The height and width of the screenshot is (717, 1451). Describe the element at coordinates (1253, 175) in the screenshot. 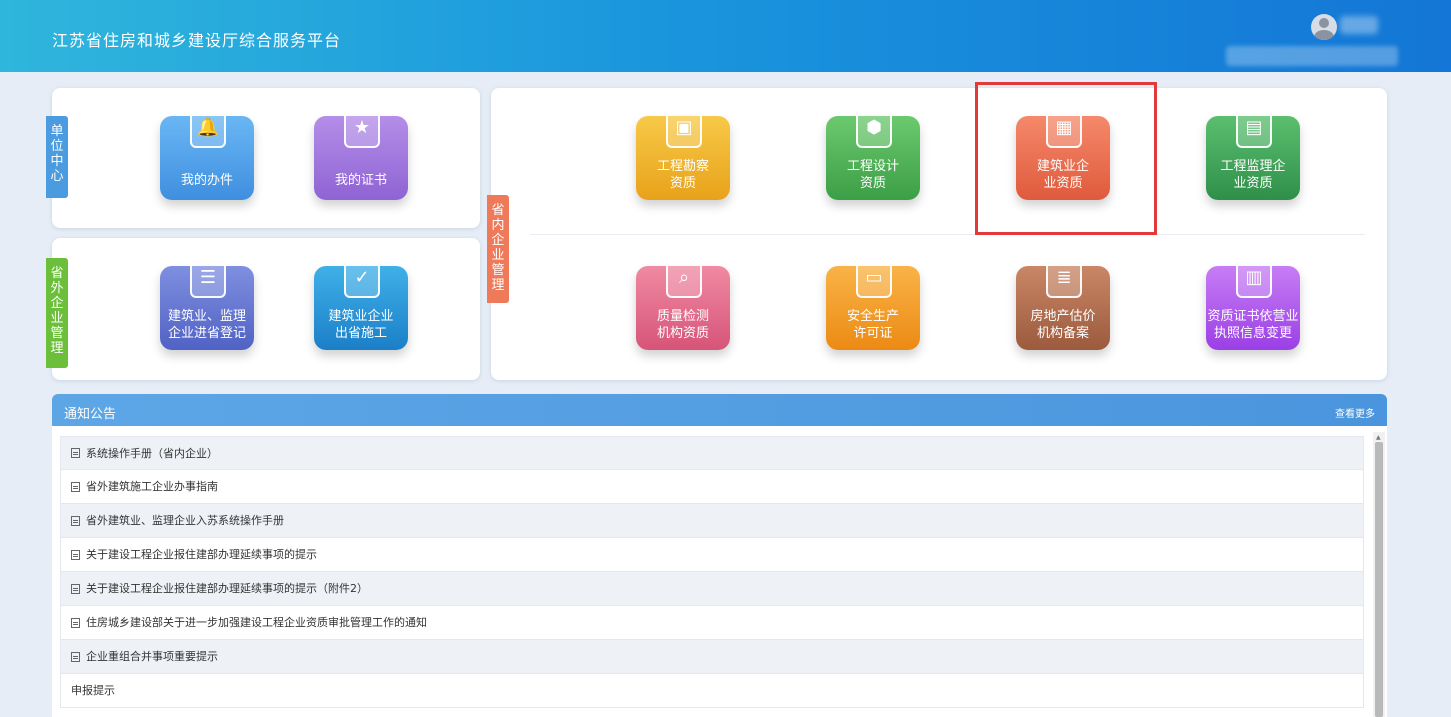

I see `tile-label: 工程监理企业资质` at that location.